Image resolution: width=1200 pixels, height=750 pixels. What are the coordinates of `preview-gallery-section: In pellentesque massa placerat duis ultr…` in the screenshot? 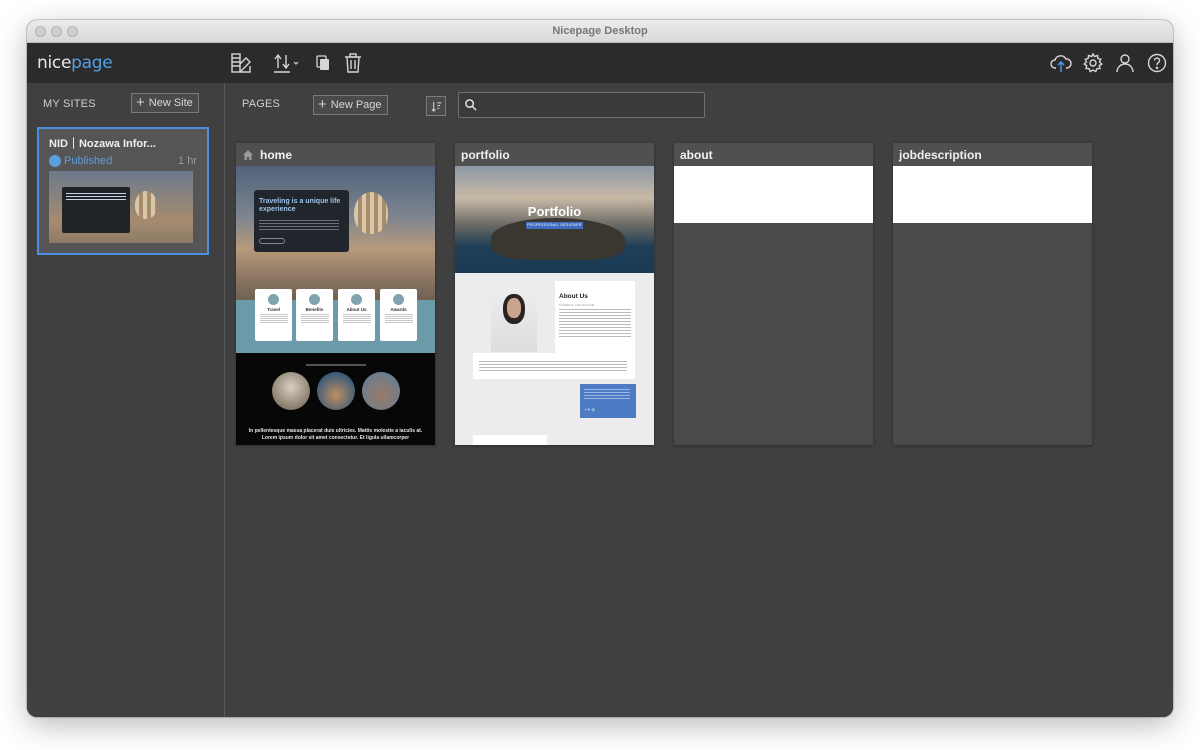 It's located at (335, 399).